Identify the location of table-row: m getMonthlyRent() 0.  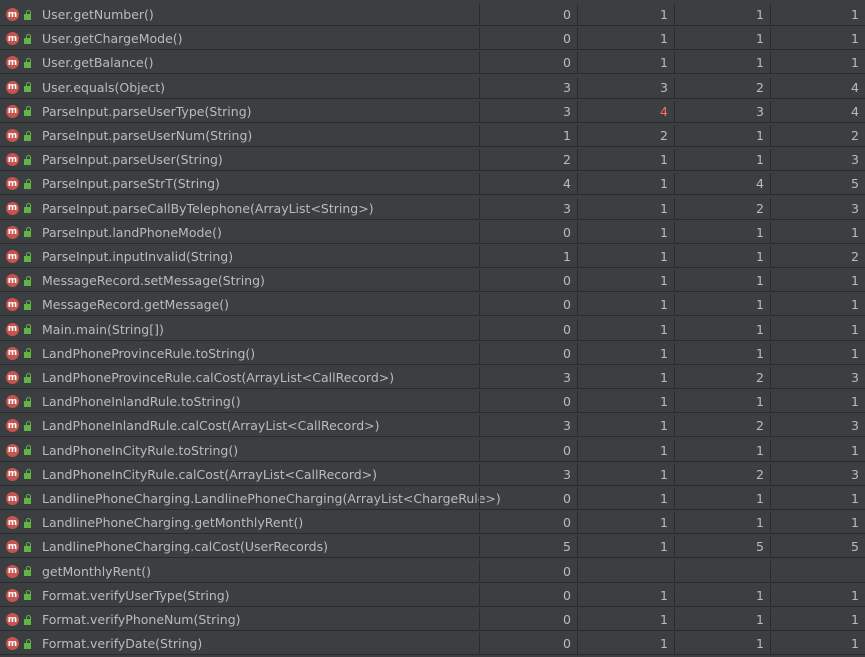
(432, 572).